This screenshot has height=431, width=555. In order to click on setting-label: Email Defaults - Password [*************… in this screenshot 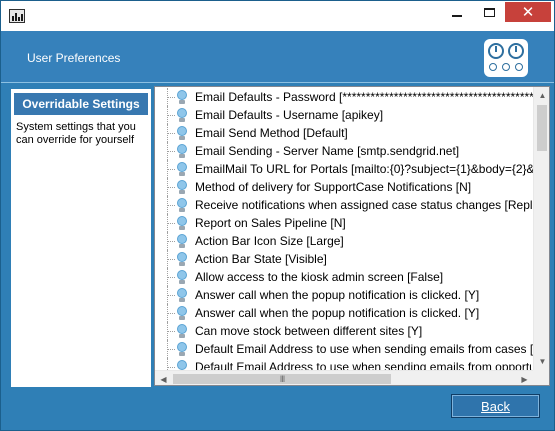, I will do `click(364, 97)`.